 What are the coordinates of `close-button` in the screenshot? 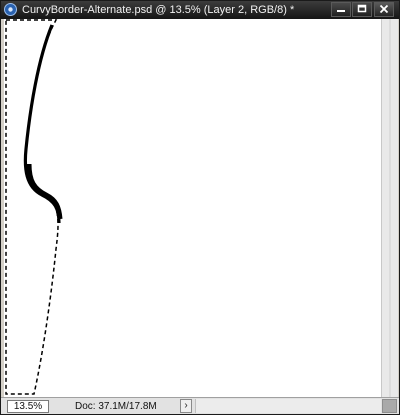 It's located at (384, 9).